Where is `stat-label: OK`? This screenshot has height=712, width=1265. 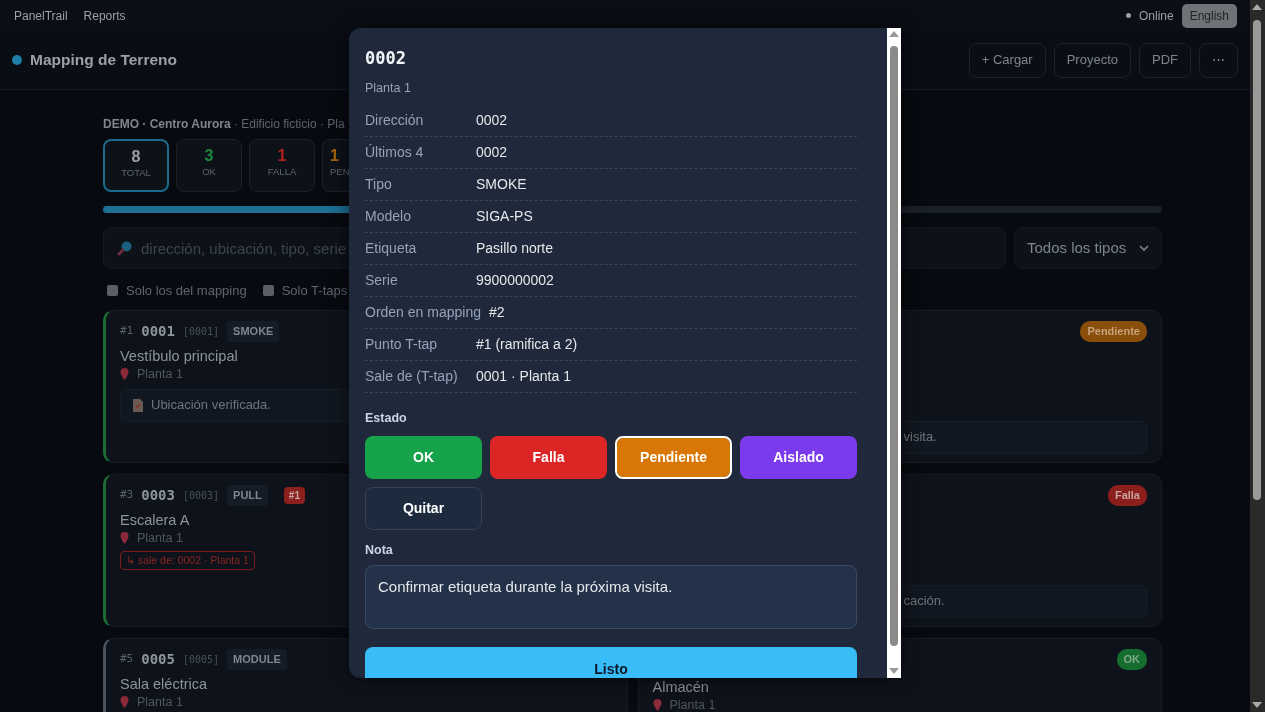
stat-label: OK is located at coordinates (209, 171).